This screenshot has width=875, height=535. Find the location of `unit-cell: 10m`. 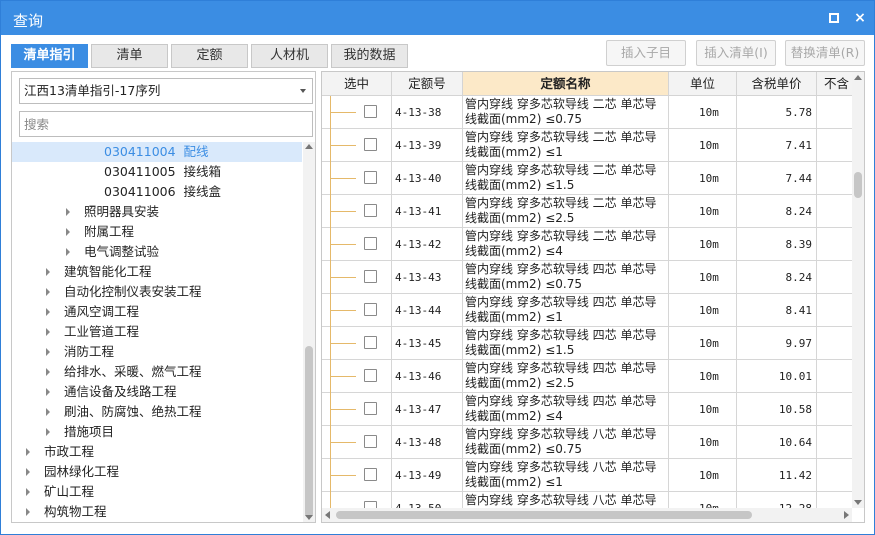

unit-cell: 10m is located at coordinates (703, 145).